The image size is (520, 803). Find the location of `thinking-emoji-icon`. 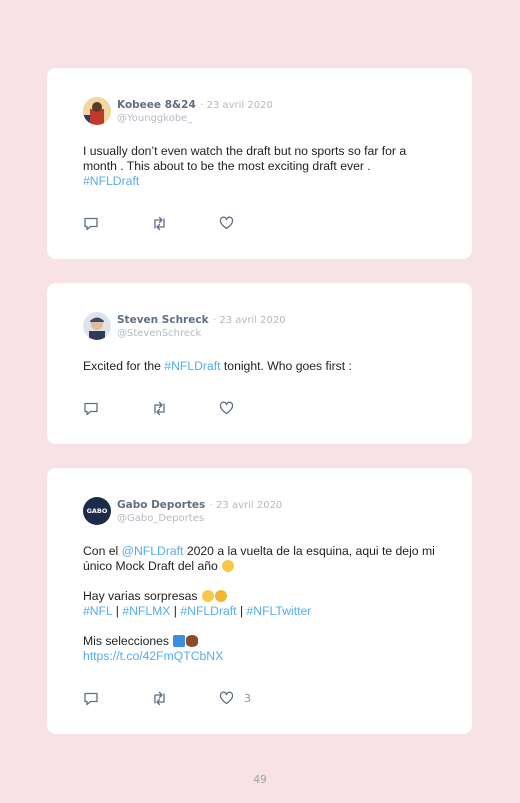

thinking-emoji-icon is located at coordinates (220, 596).